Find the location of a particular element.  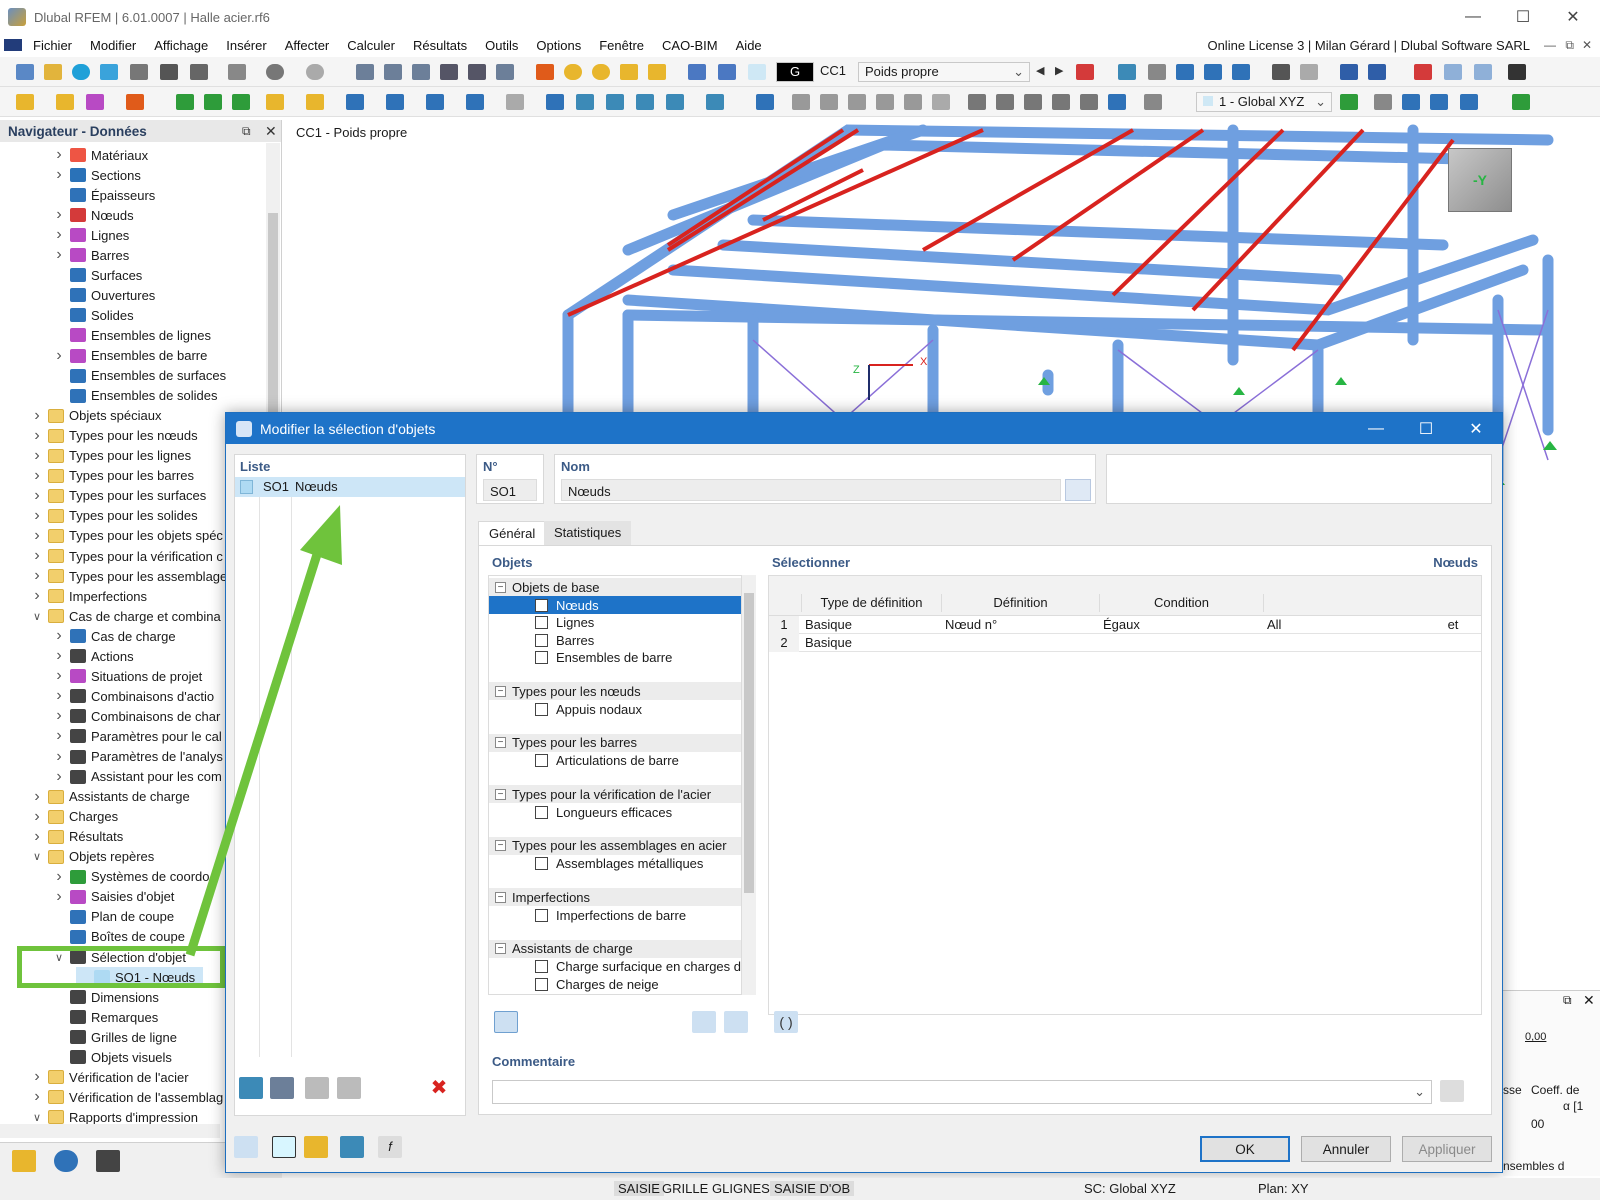

support-surface-icon is located at coordinates (241, 102).